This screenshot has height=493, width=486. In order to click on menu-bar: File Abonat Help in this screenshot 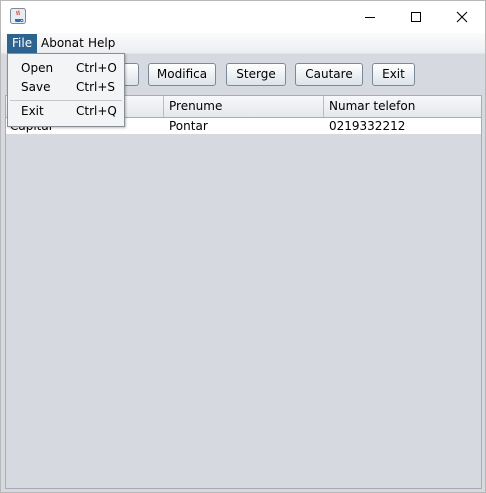, I will do `click(243, 43)`.